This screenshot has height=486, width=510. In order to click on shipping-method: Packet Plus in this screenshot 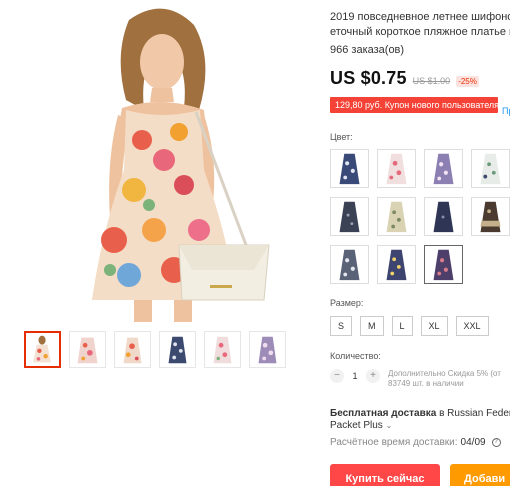, I will do `click(356, 425)`.